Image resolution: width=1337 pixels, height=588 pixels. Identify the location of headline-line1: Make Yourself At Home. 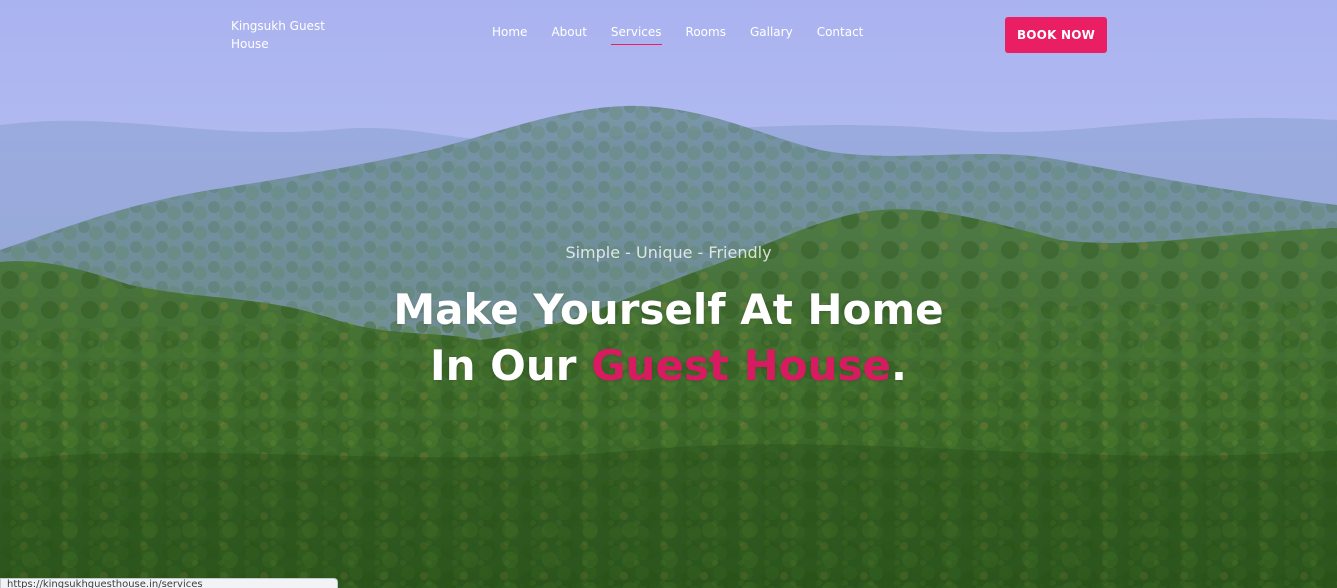
(668, 309).